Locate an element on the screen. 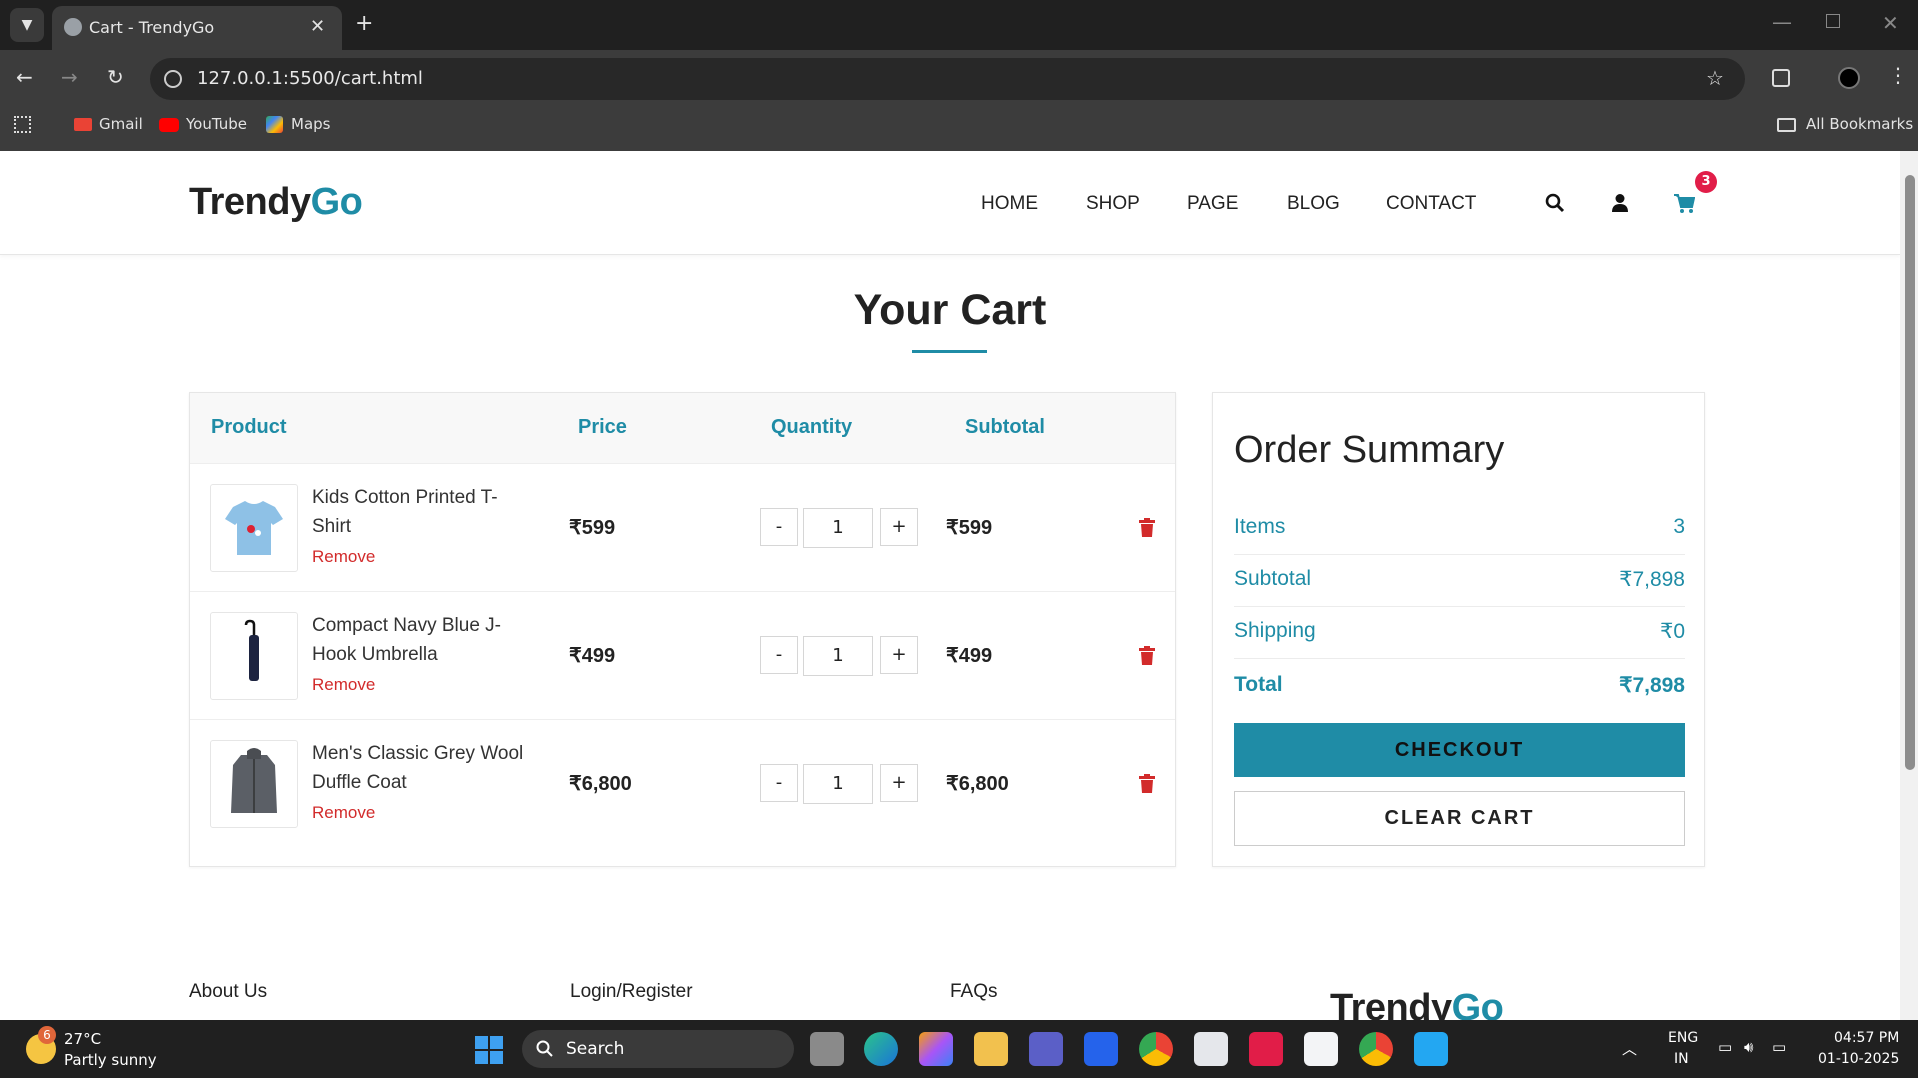 Image resolution: width=1918 pixels, height=1078 pixels. logo-text-trendy: Trendy is located at coordinates (250, 202).